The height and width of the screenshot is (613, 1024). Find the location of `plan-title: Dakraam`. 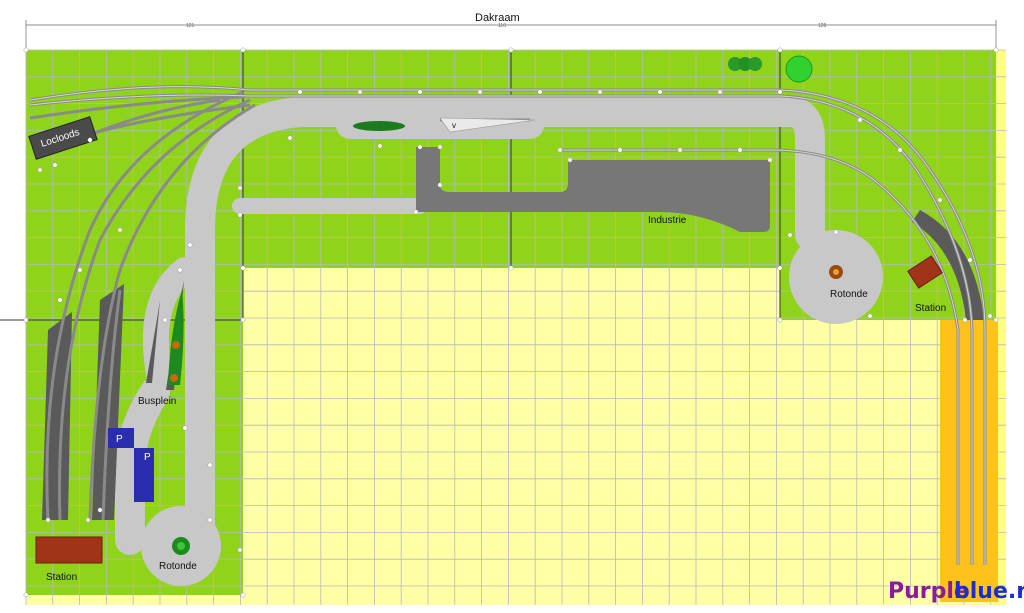

plan-title: Dakraam is located at coordinates (497, 18).